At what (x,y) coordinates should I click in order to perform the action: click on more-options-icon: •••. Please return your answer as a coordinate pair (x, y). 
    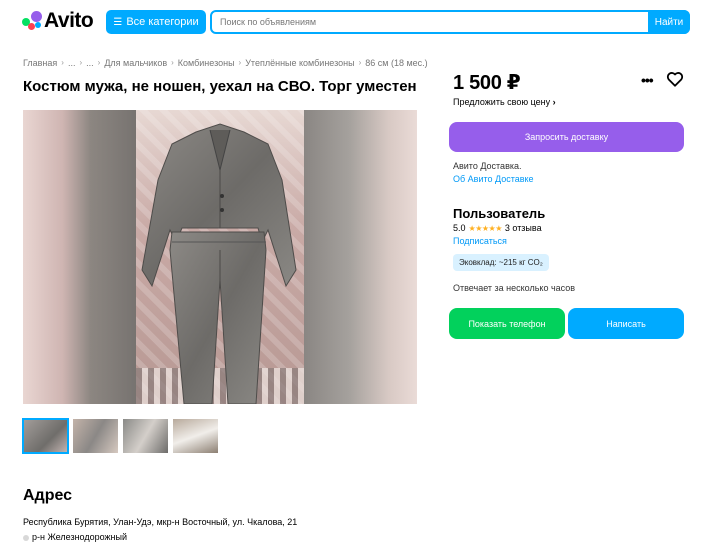
    Looking at the image, I should click on (647, 80).